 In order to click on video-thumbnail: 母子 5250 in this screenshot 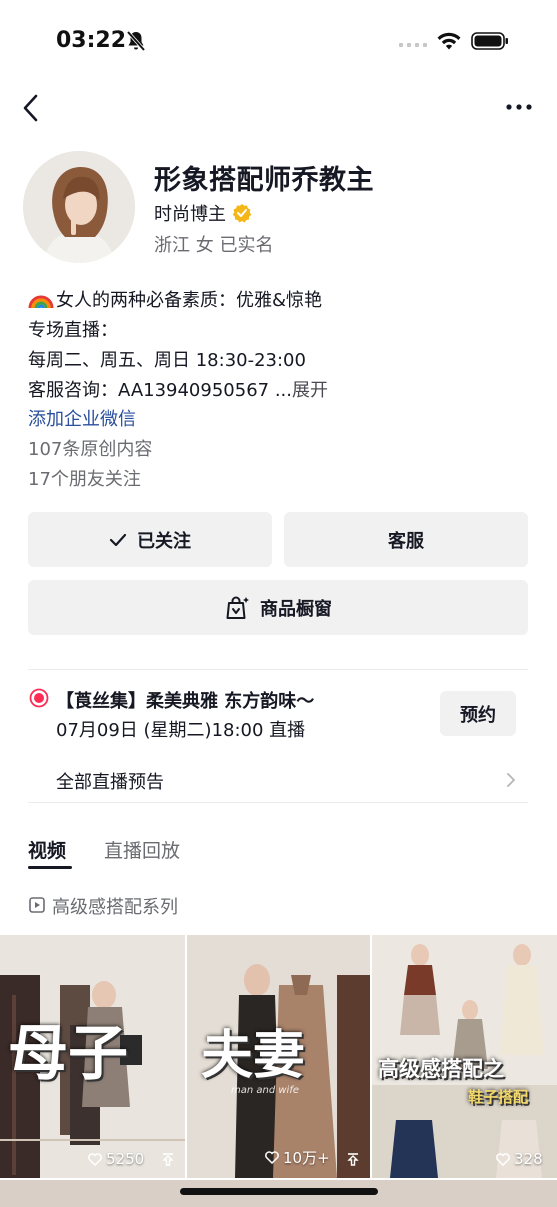, I will do `click(92, 1056)`.